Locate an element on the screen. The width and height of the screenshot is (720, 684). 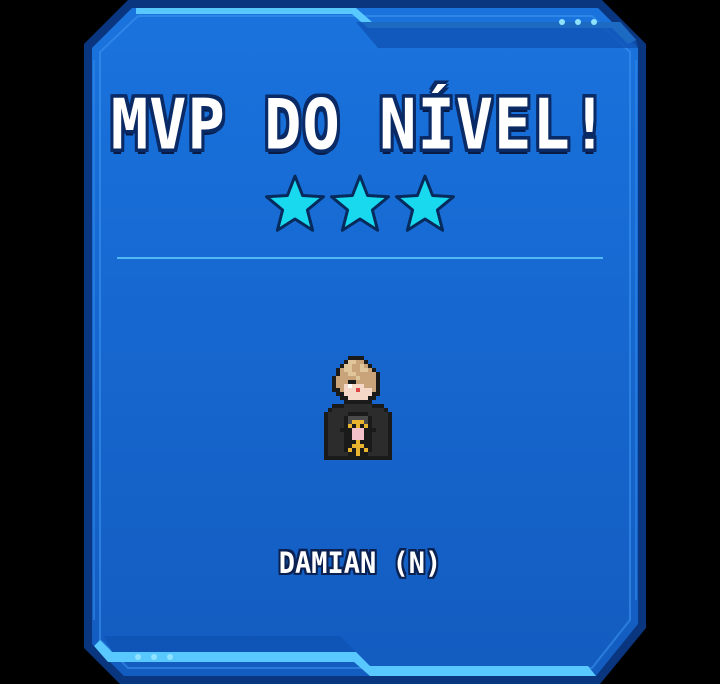
player-sprite is located at coordinates (358, 408).